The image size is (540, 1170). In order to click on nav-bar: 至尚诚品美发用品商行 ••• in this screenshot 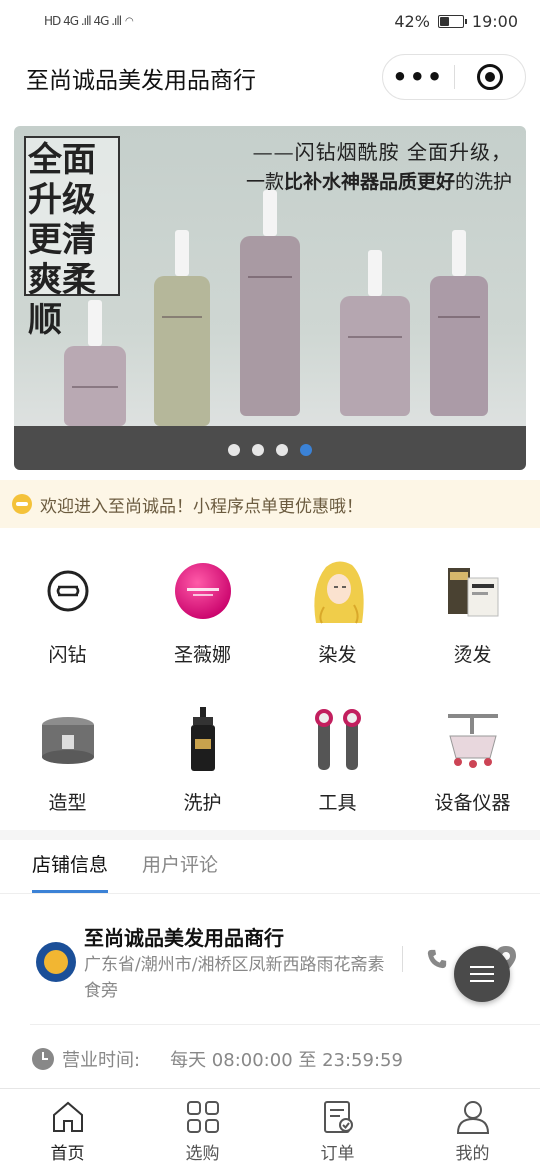, I will do `click(270, 78)`.